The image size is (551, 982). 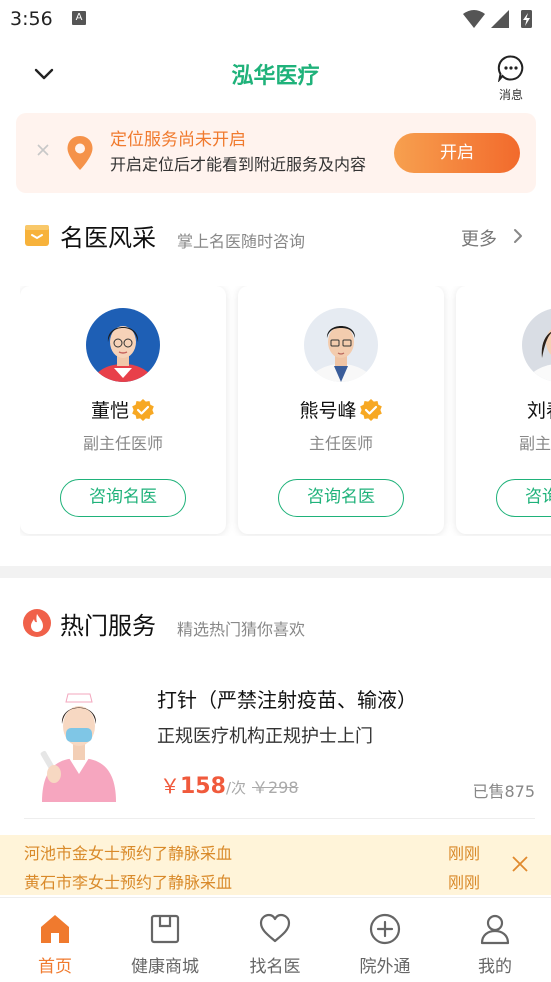 What do you see at coordinates (287, 700) in the screenshot?
I see `service-title: 打针（严禁注射疫苗、输液）` at bounding box center [287, 700].